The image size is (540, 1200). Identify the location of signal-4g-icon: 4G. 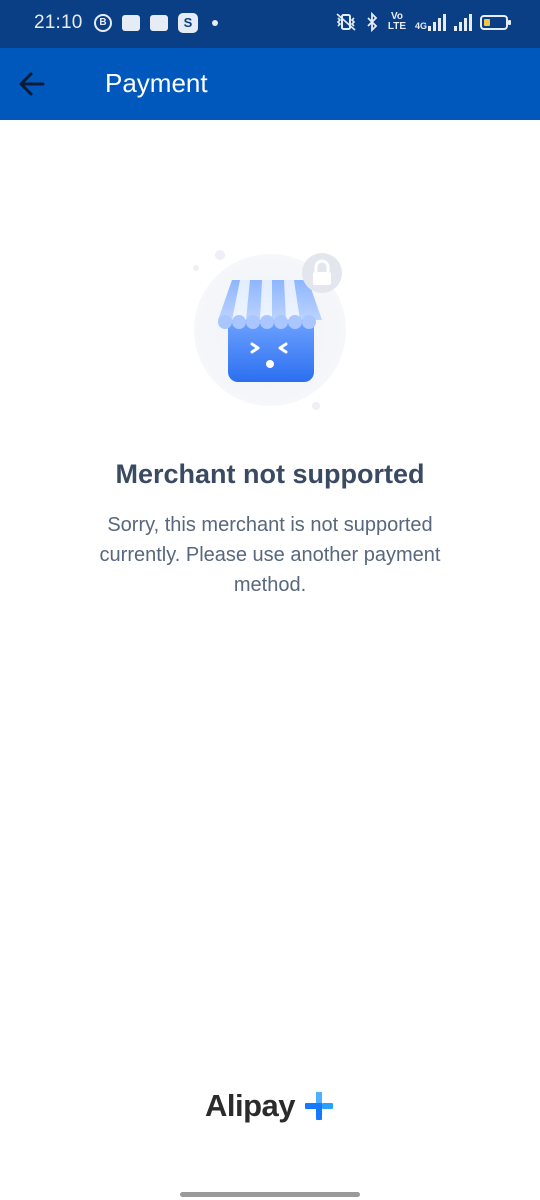
(430, 22).